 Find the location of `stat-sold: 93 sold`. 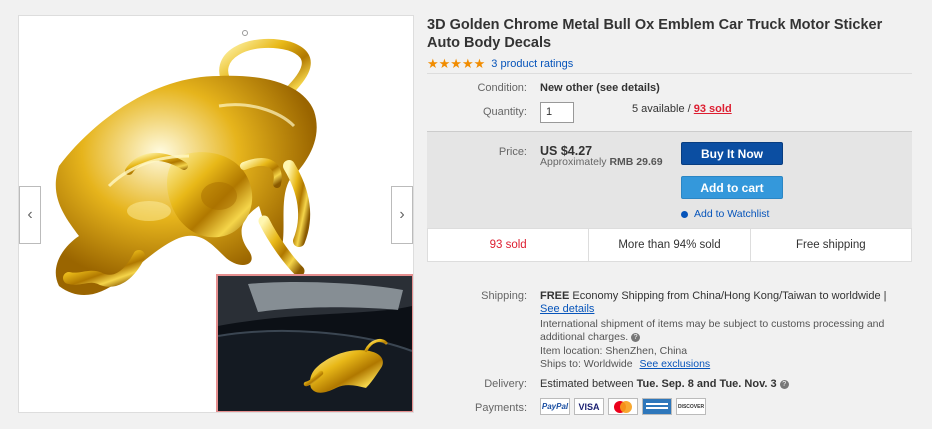

stat-sold: 93 sold is located at coordinates (508, 245).